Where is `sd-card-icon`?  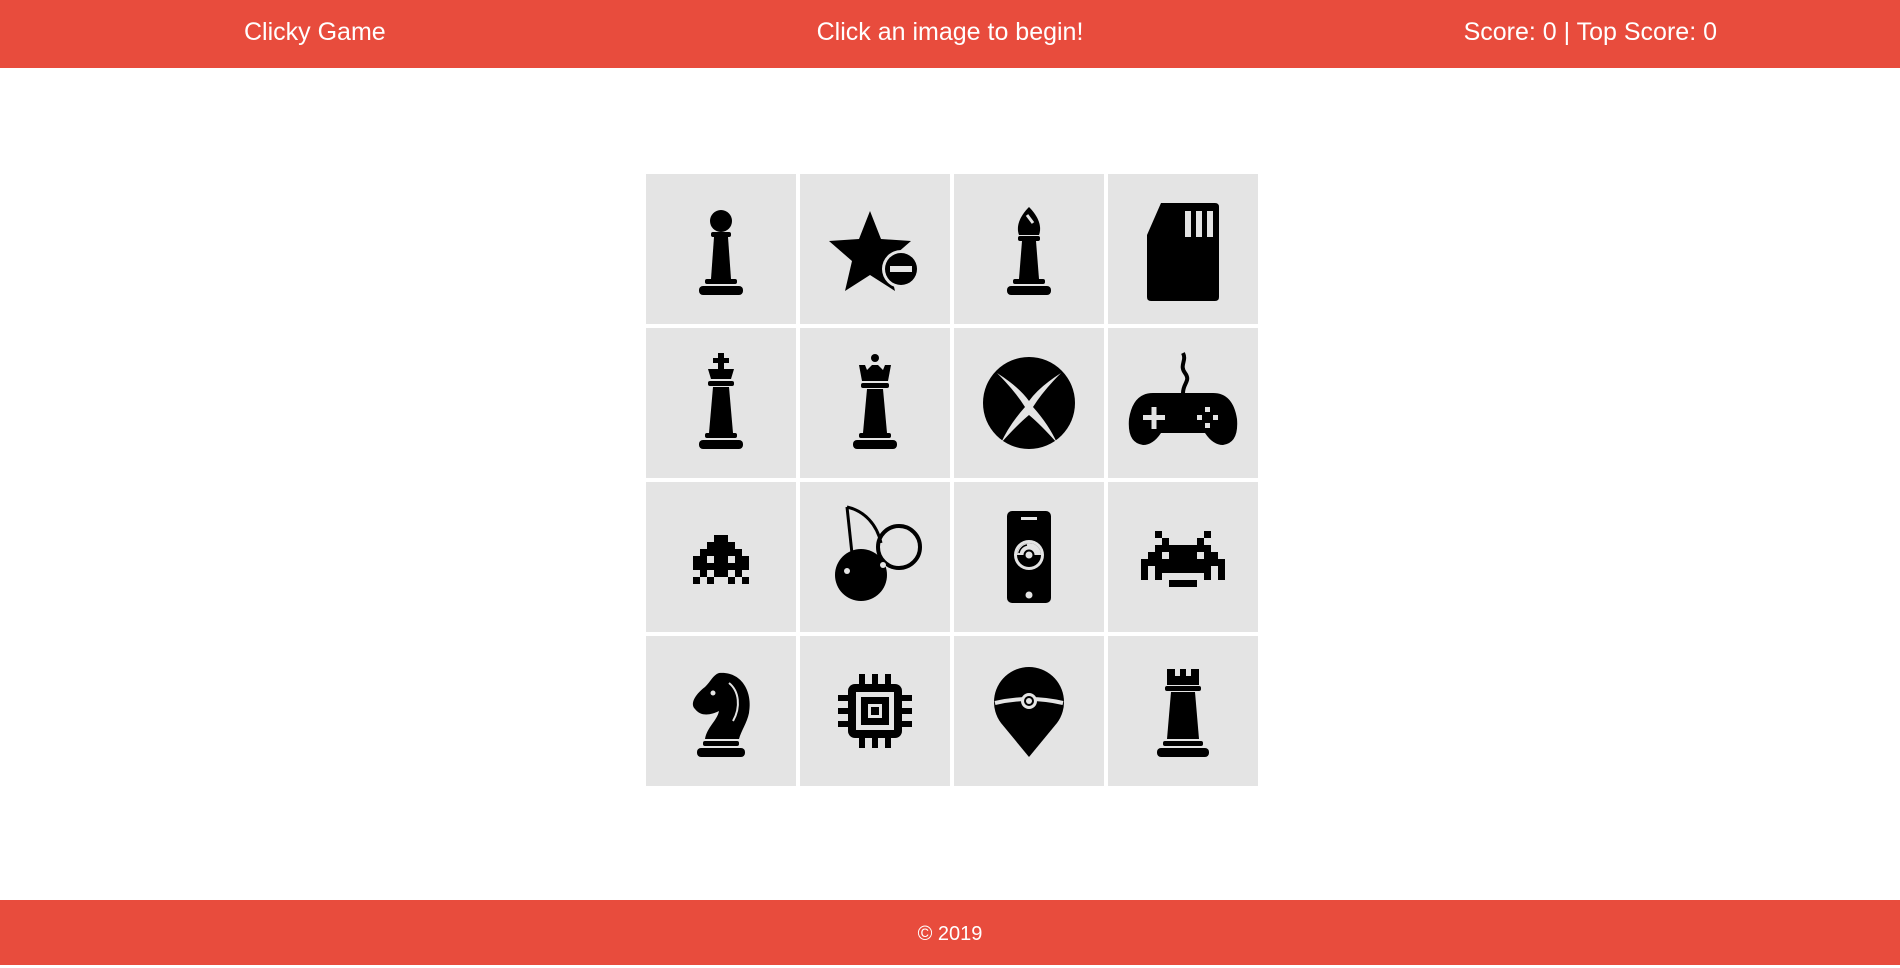
sd-card-icon is located at coordinates (1183, 252).